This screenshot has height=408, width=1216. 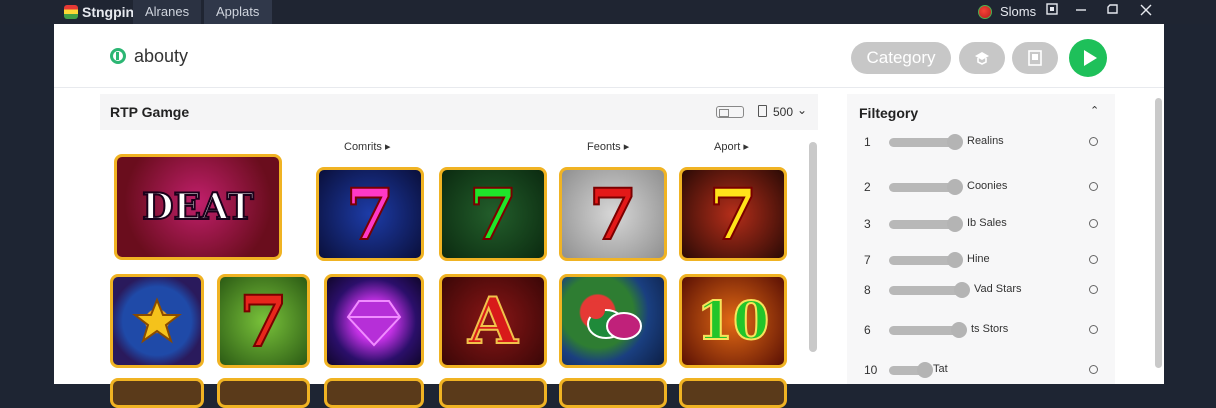 I want to click on filter-row: 3 Ib Sales, so click(x=981, y=225).